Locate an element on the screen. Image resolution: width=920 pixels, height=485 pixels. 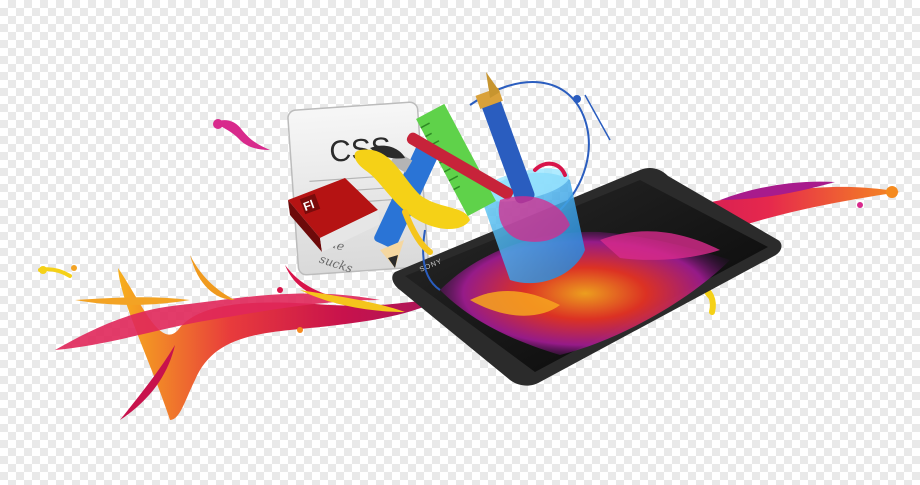
paint-drop-top is located at coordinates (241, 134).